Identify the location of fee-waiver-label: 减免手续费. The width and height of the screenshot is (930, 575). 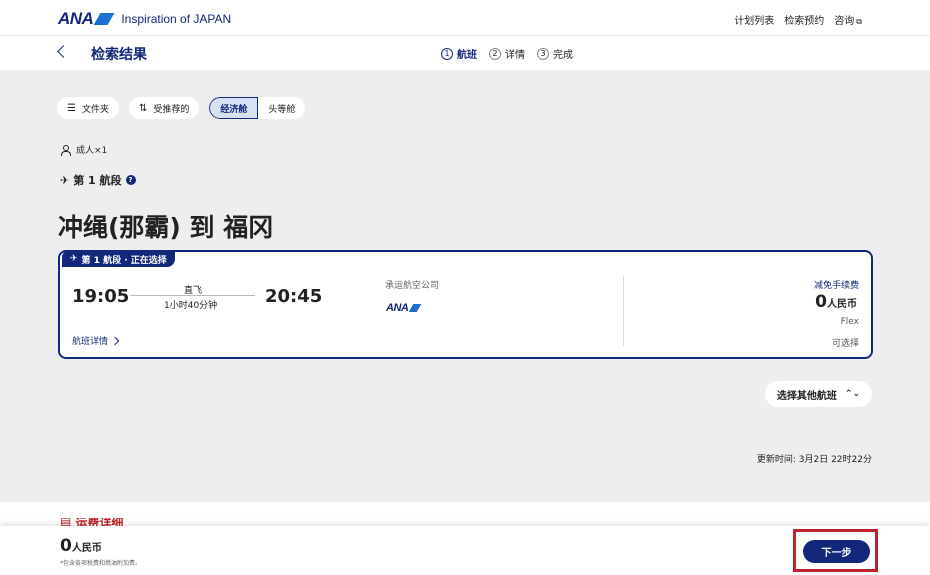
(836, 286).